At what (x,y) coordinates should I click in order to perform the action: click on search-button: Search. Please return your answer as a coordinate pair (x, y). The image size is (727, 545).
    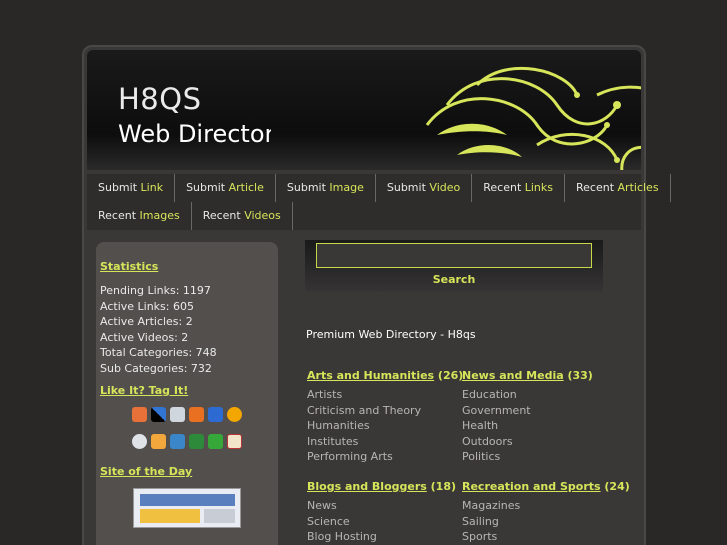
    Looking at the image, I should click on (454, 279).